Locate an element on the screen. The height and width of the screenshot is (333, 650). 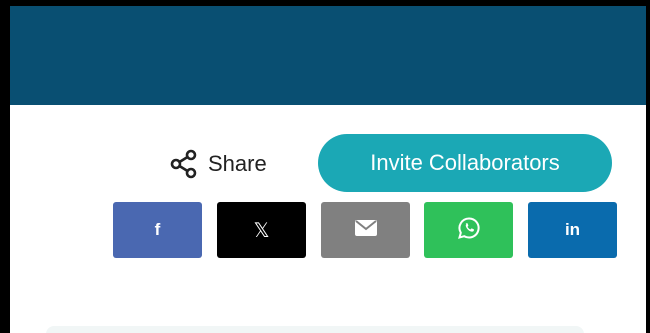
email-share-button is located at coordinates (365, 230).